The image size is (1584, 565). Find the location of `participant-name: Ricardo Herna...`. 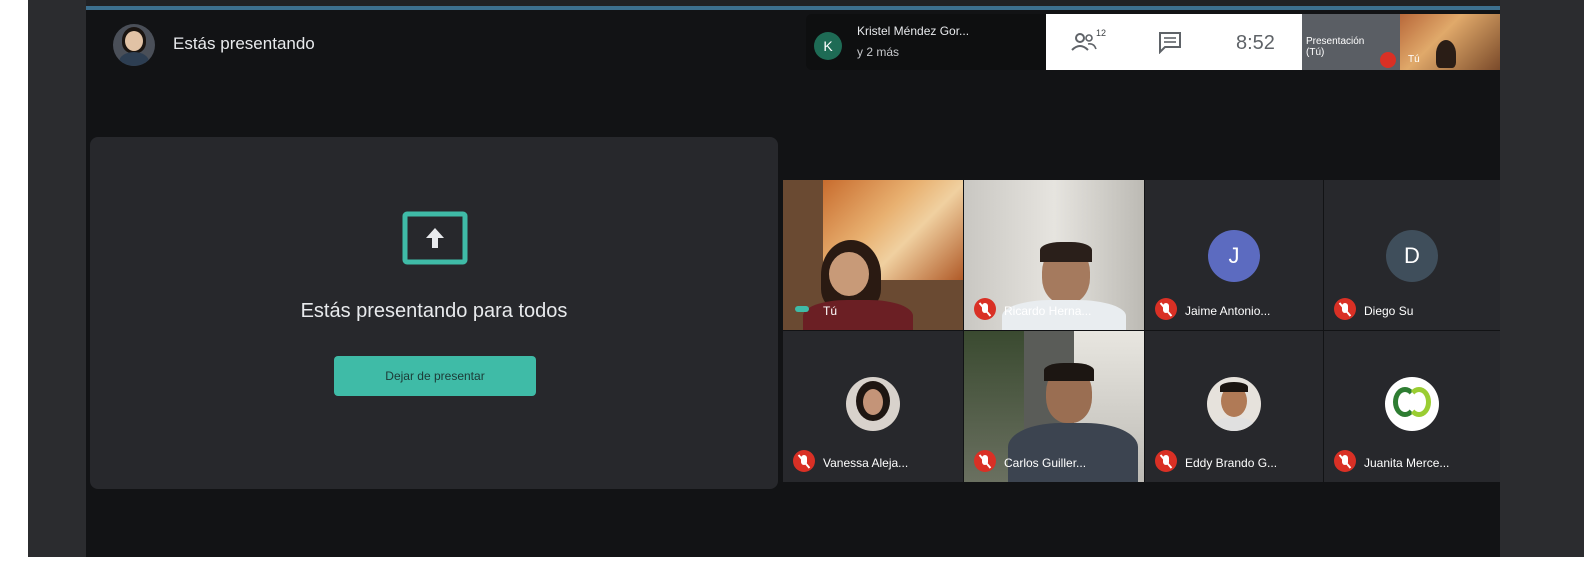

participant-name: Ricardo Herna... is located at coordinates (1048, 311).